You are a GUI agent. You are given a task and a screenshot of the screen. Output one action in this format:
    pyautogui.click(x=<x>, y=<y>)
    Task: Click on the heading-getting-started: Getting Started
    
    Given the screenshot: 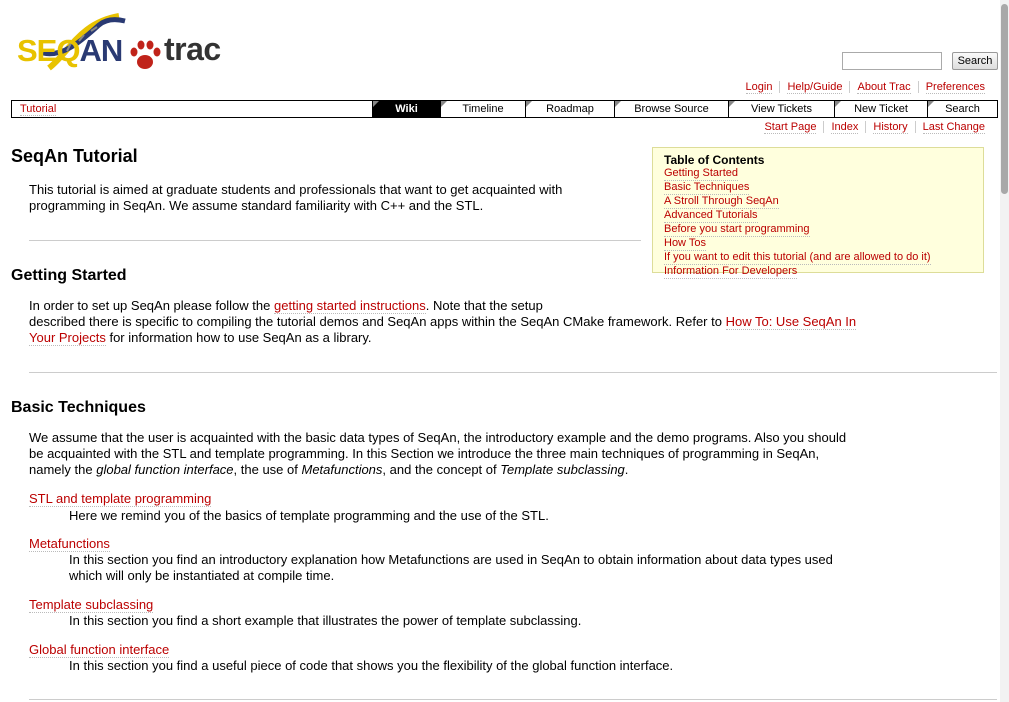 What is the action you would take?
    pyautogui.click(x=69, y=275)
    